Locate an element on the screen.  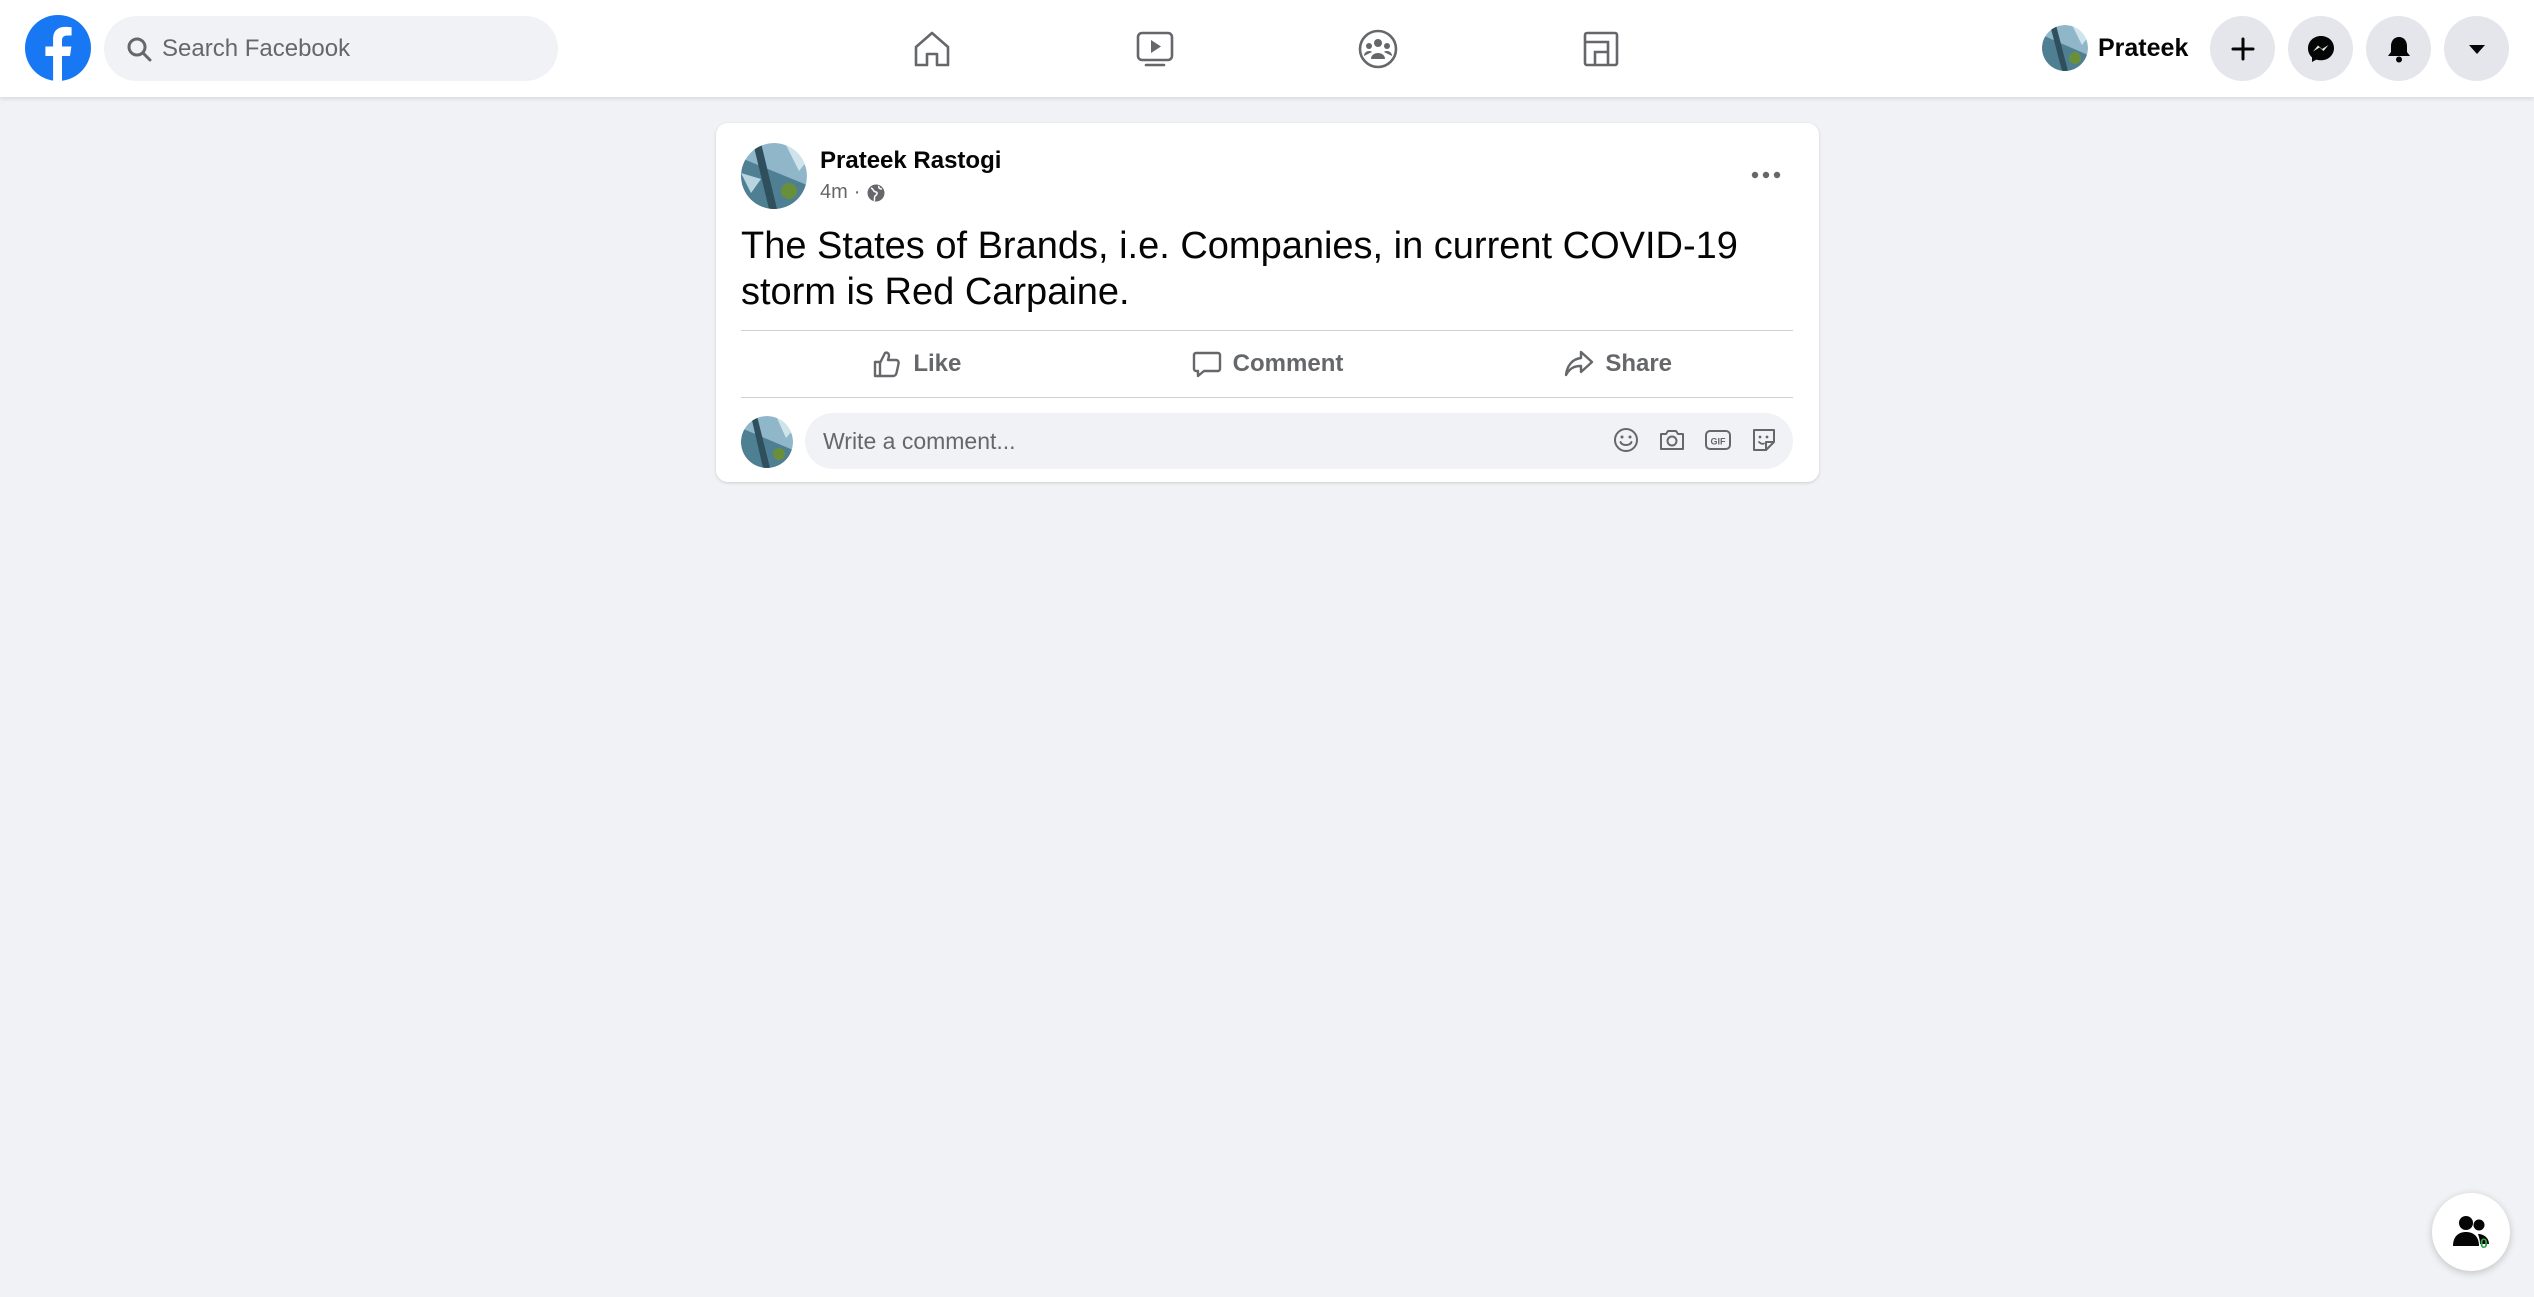
online-count-badge: 0 is located at coordinates (2484, 1243).